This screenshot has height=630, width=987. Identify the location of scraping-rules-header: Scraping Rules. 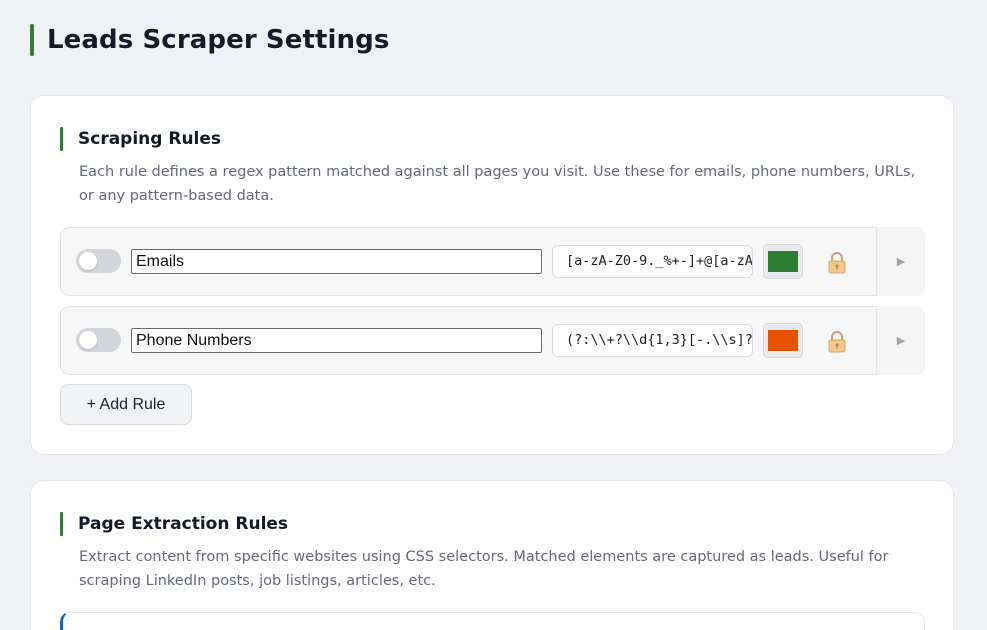
(140, 139).